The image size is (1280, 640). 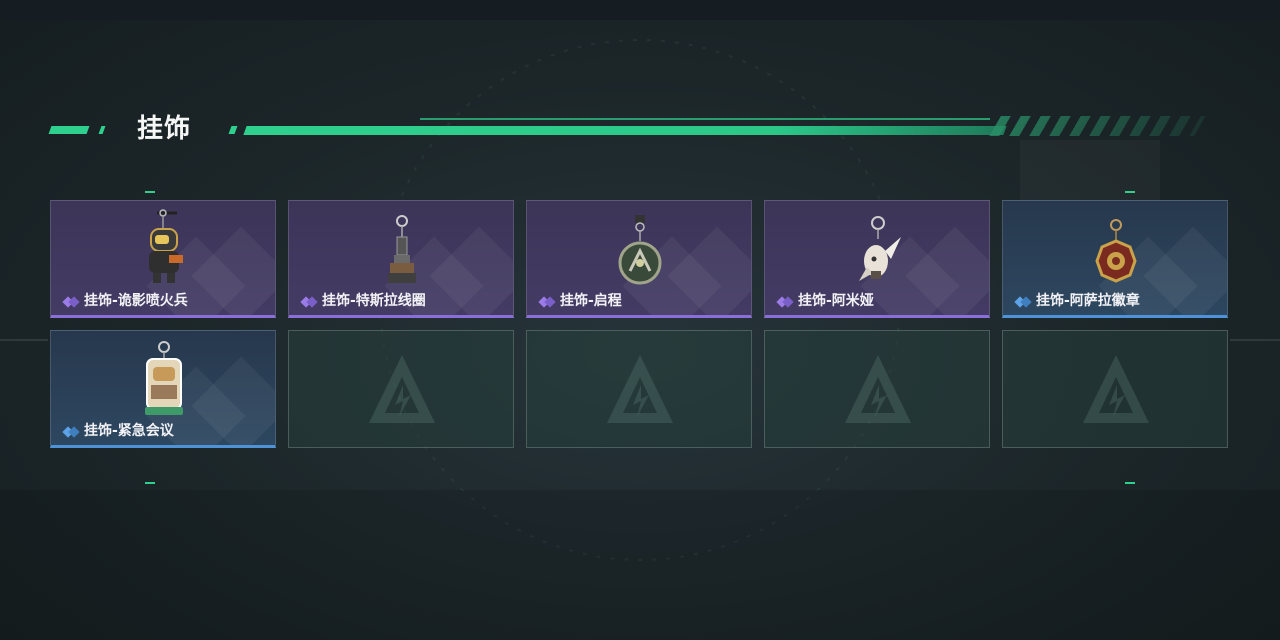 What do you see at coordinates (625, 130) in the screenshot?
I see `header-accent-bar` at bounding box center [625, 130].